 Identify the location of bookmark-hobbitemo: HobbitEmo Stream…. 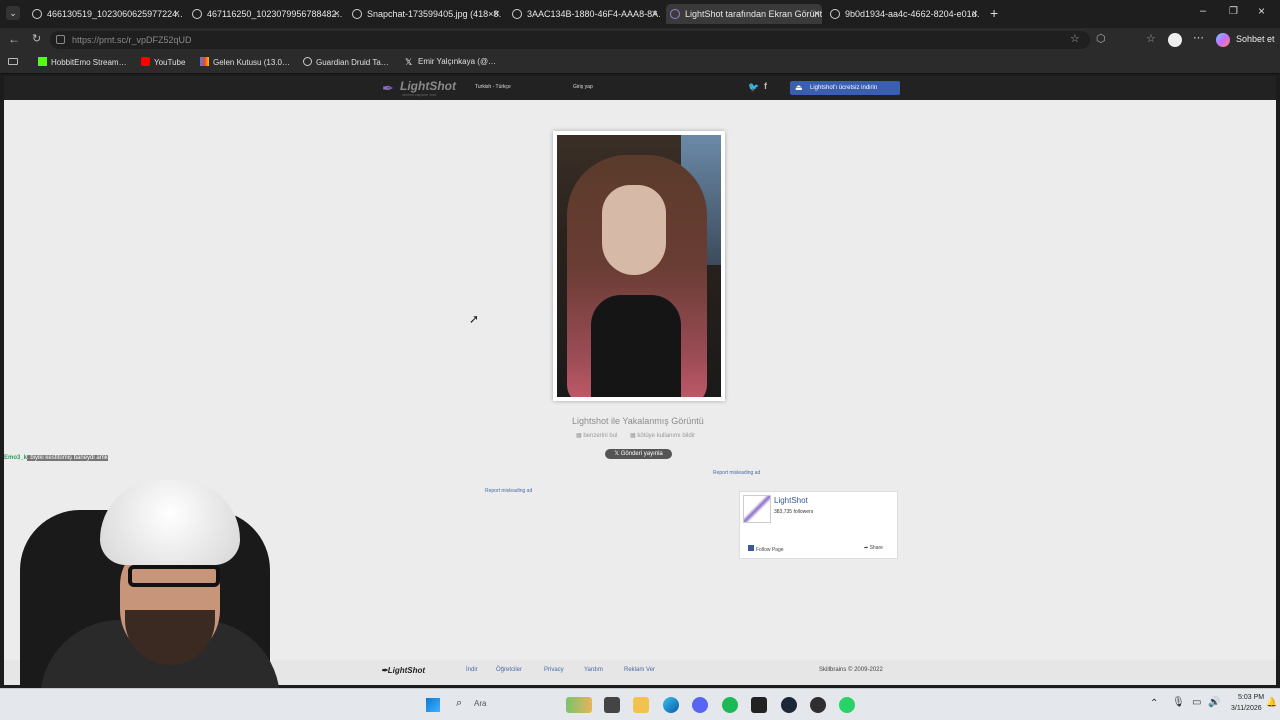
(82, 62).